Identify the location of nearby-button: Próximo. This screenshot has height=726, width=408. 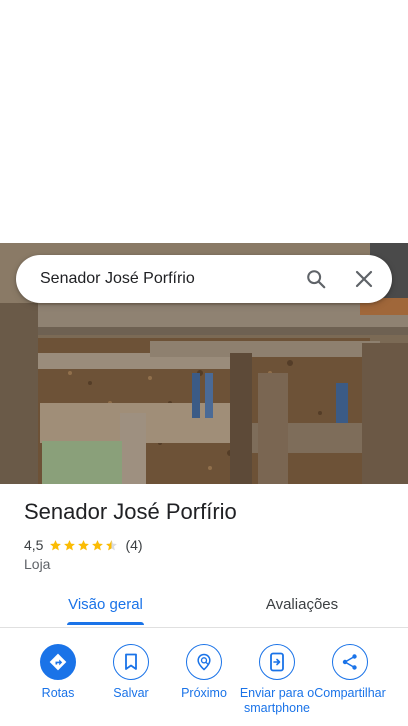
(204, 672).